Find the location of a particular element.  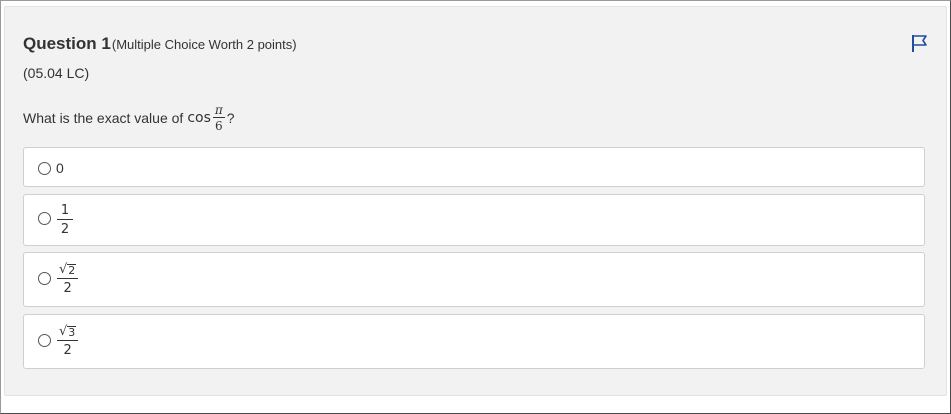

option-c-sqrt: √ 2 is located at coordinates (68, 269).